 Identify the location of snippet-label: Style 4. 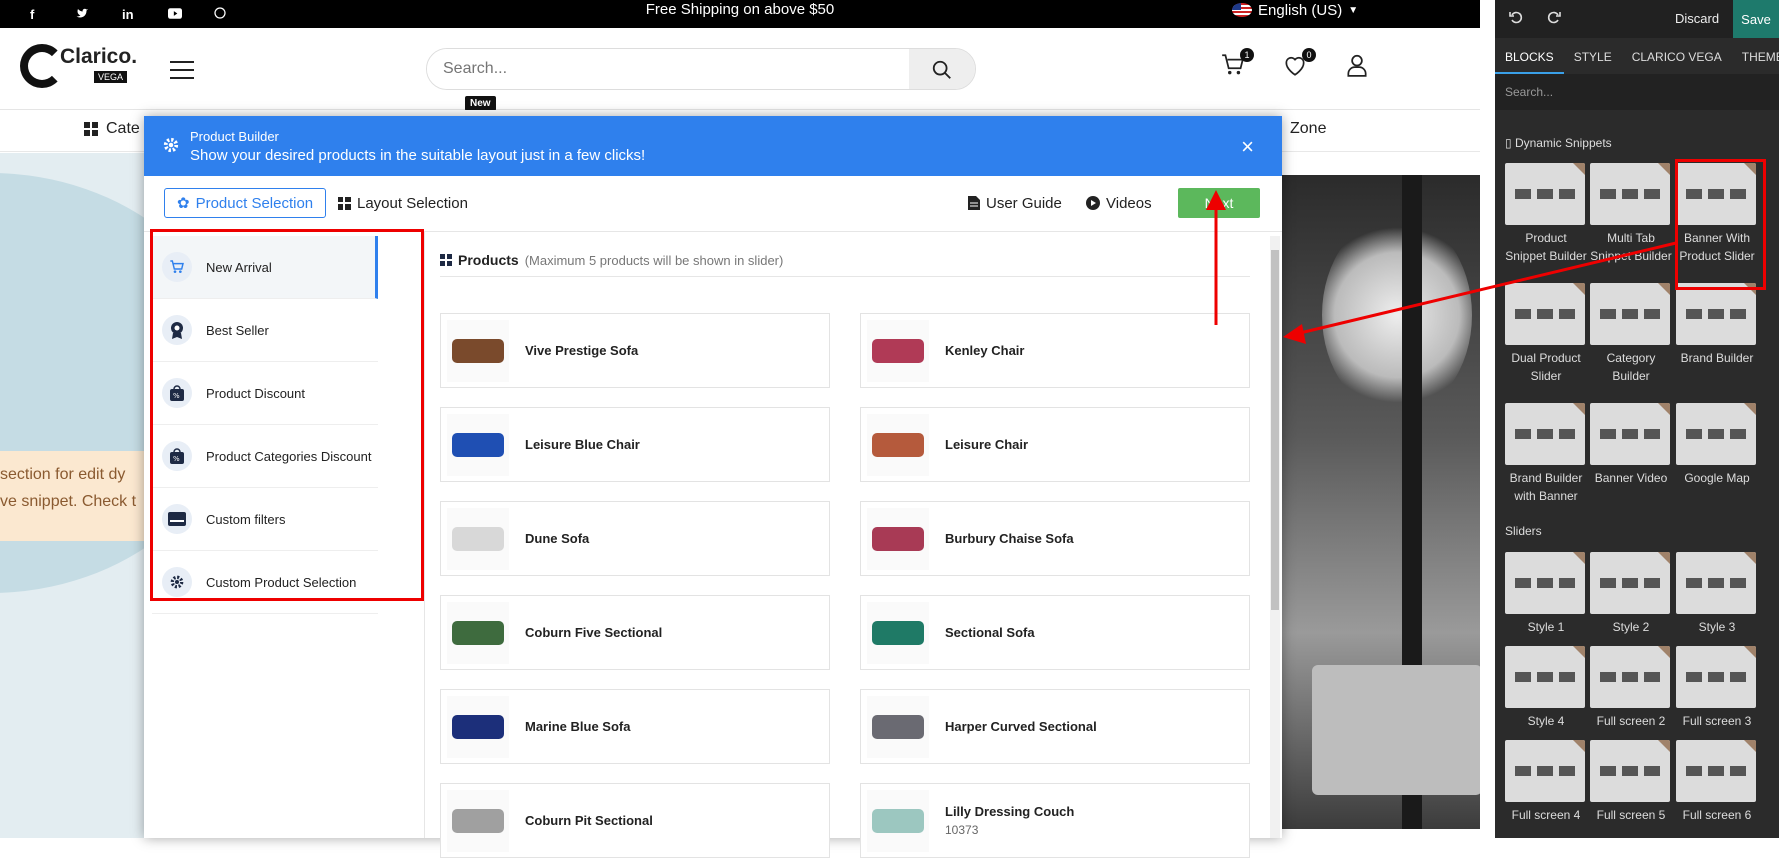
(1546, 721).